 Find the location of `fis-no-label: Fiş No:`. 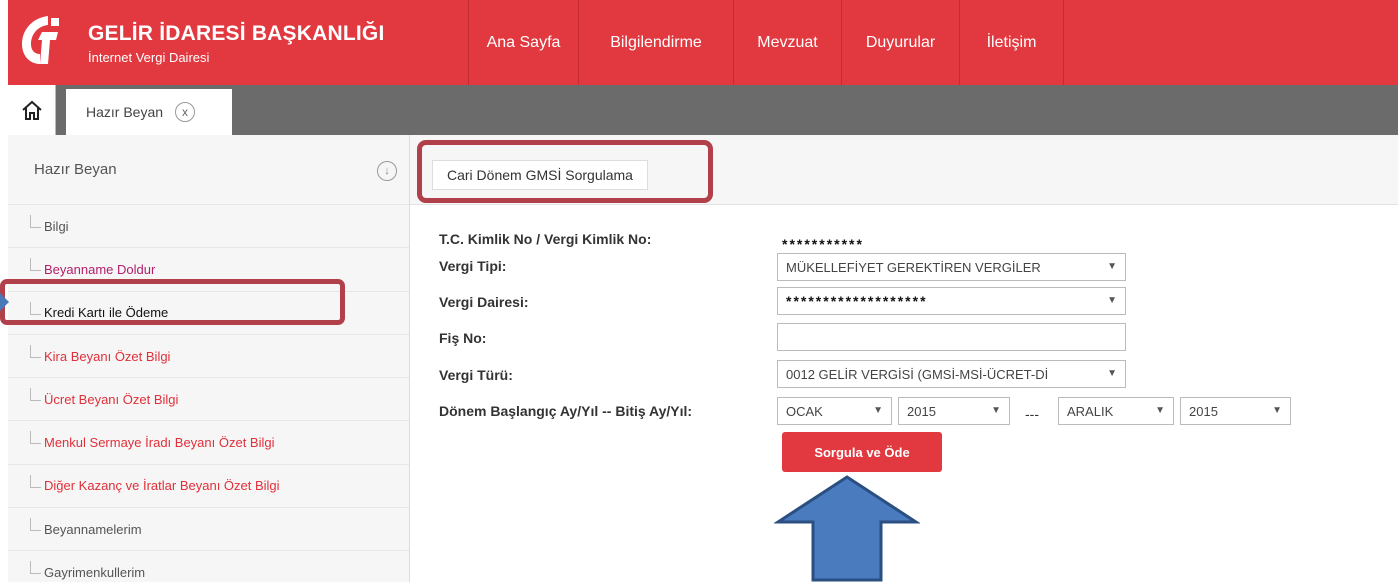

fis-no-label: Fiş No: is located at coordinates (463, 338).